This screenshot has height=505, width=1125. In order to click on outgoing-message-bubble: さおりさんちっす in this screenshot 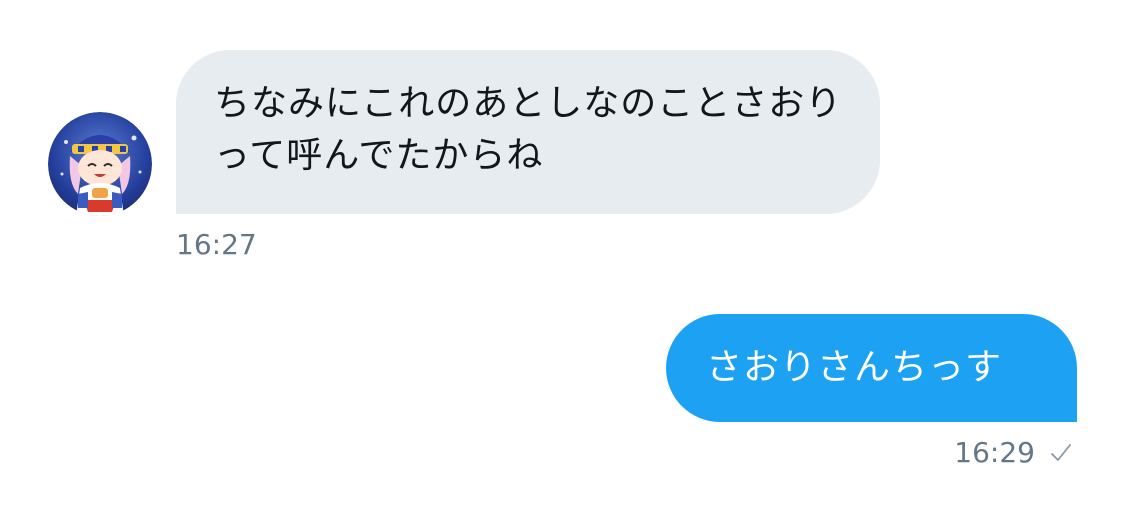, I will do `click(871, 368)`.